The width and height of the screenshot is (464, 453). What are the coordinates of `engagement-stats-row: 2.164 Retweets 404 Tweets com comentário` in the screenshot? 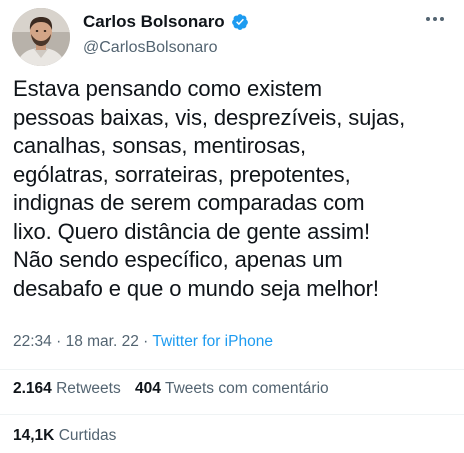 It's located at (176, 389).